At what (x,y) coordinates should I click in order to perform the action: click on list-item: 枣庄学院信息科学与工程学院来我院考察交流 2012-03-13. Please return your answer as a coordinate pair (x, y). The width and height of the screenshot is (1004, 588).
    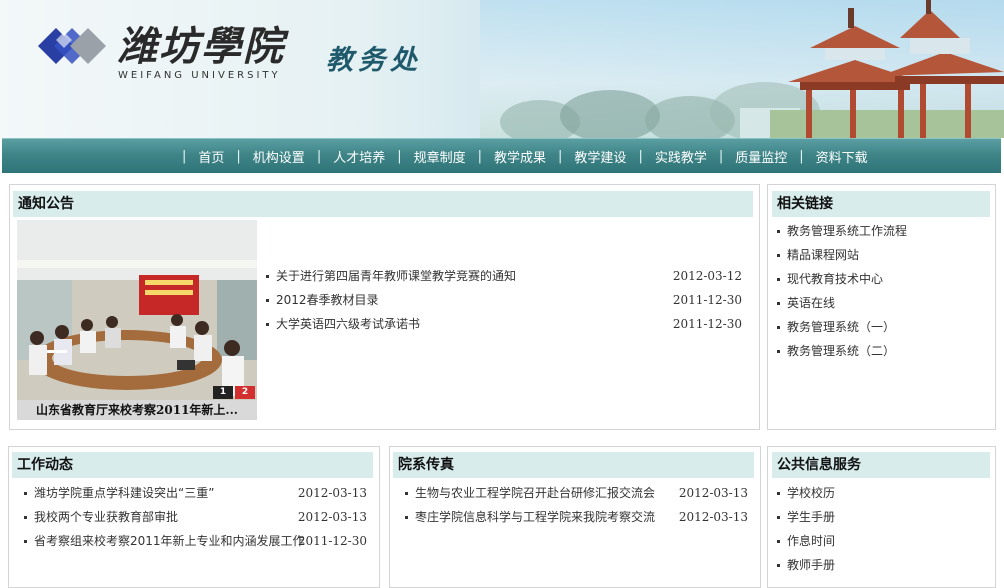
    Looking at the image, I should click on (575, 517).